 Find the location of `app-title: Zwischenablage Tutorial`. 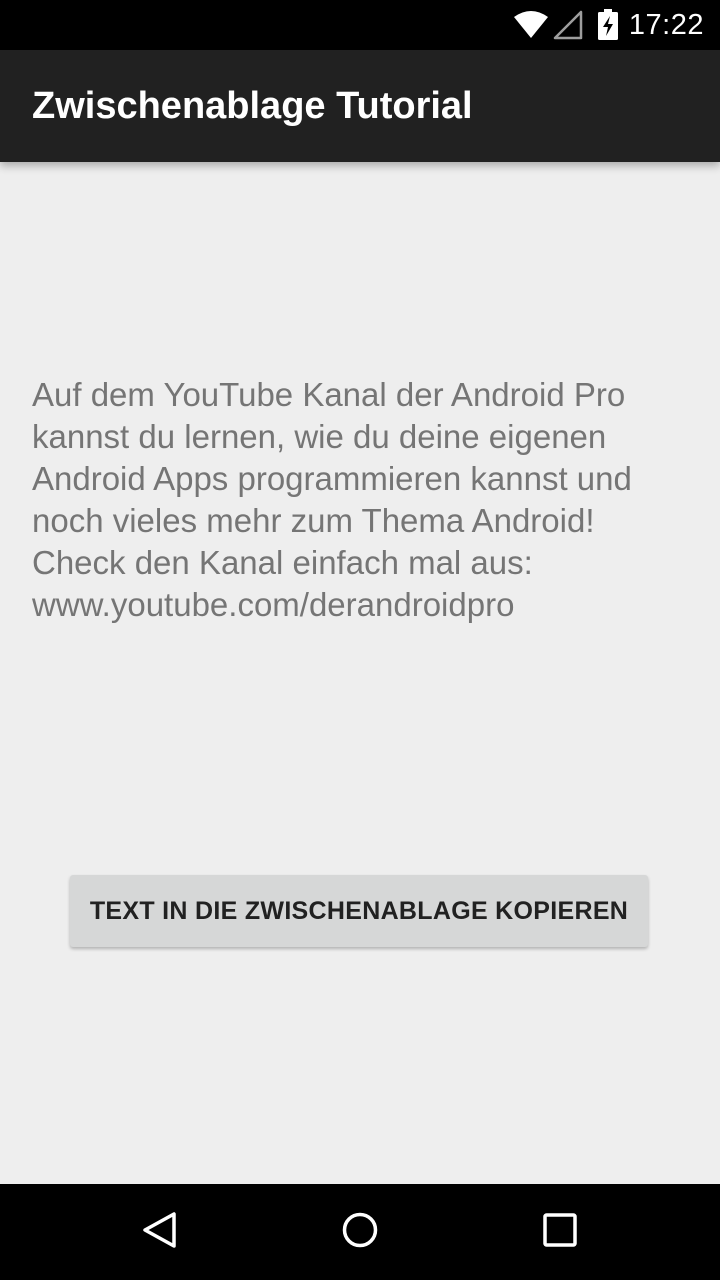

app-title: Zwischenablage Tutorial is located at coordinates (252, 106).